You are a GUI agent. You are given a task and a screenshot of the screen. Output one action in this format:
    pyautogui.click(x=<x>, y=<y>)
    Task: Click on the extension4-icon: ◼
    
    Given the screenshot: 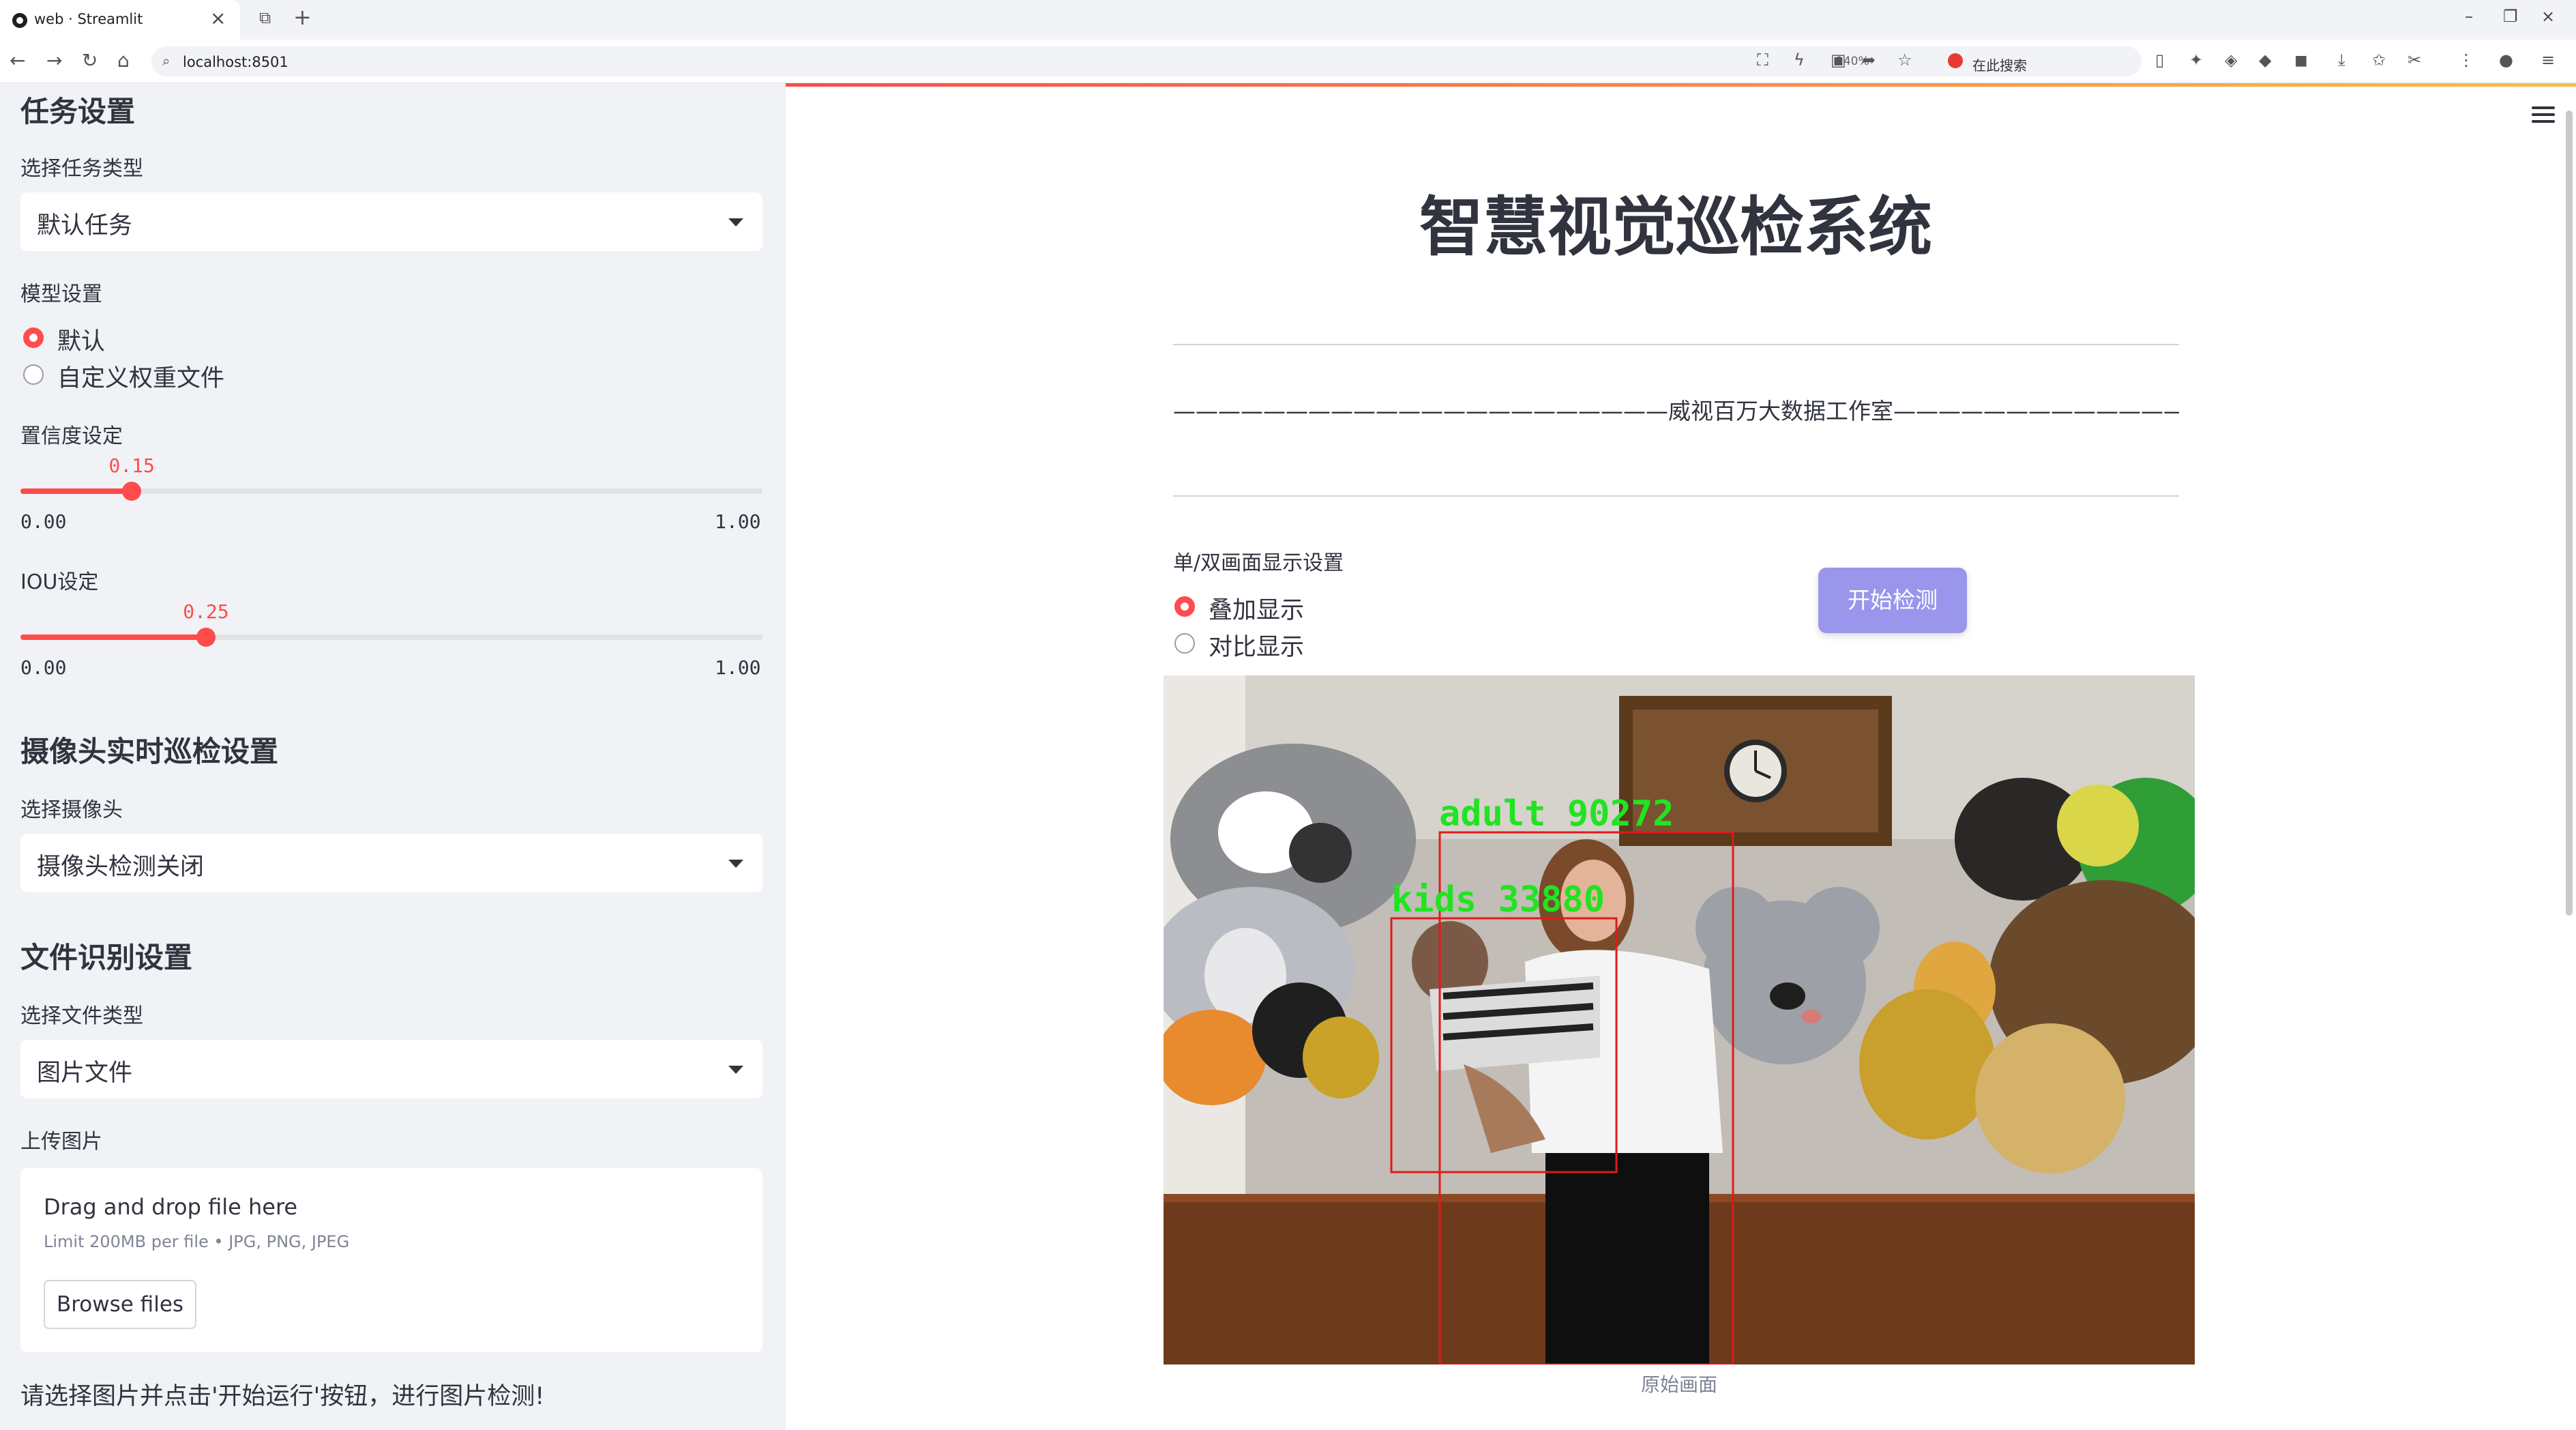 What is the action you would take?
    pyautogui.click(x=2301, y=60)
    